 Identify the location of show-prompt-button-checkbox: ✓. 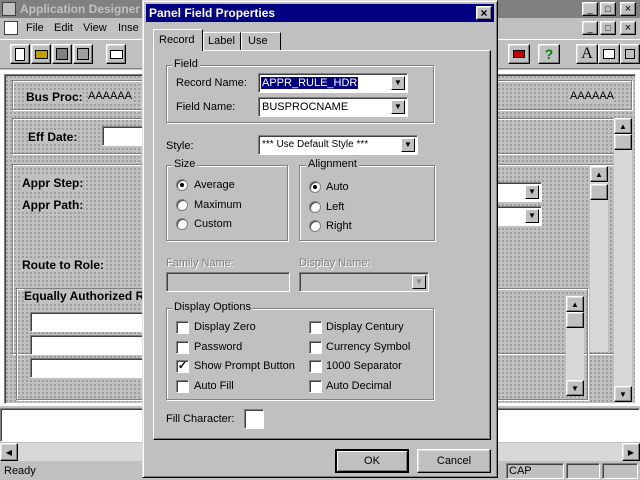
(182, 366).